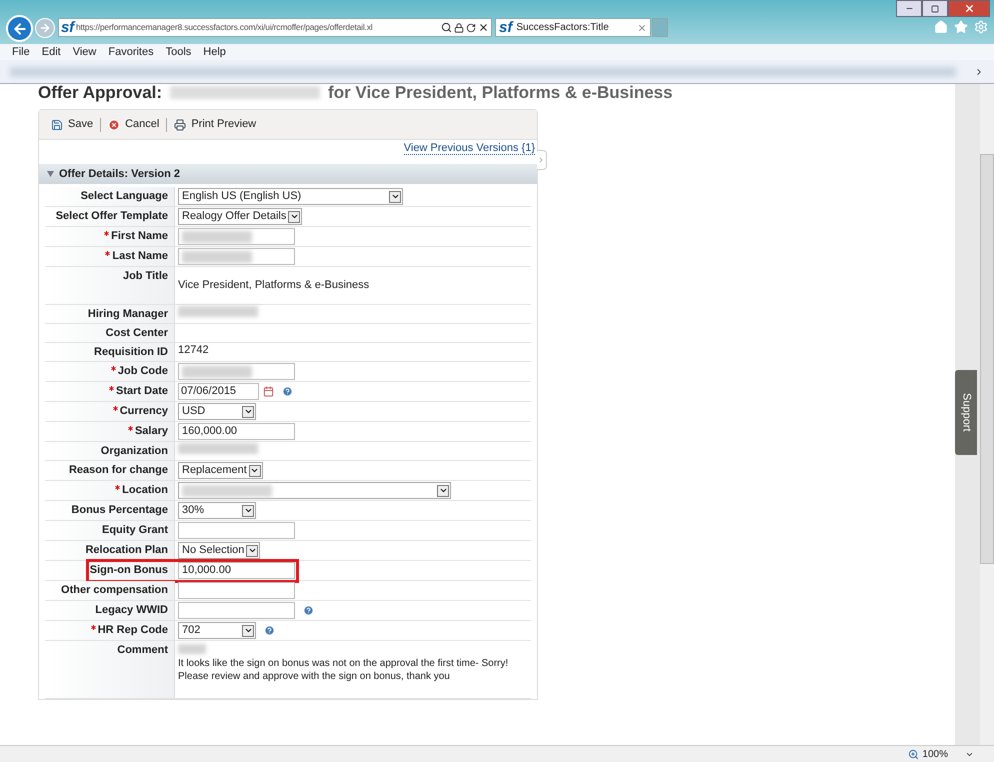  Describe the element at coordinates (288, 174) in the screenshot. I see `section-header: Offer Details: Version 2` at that location.